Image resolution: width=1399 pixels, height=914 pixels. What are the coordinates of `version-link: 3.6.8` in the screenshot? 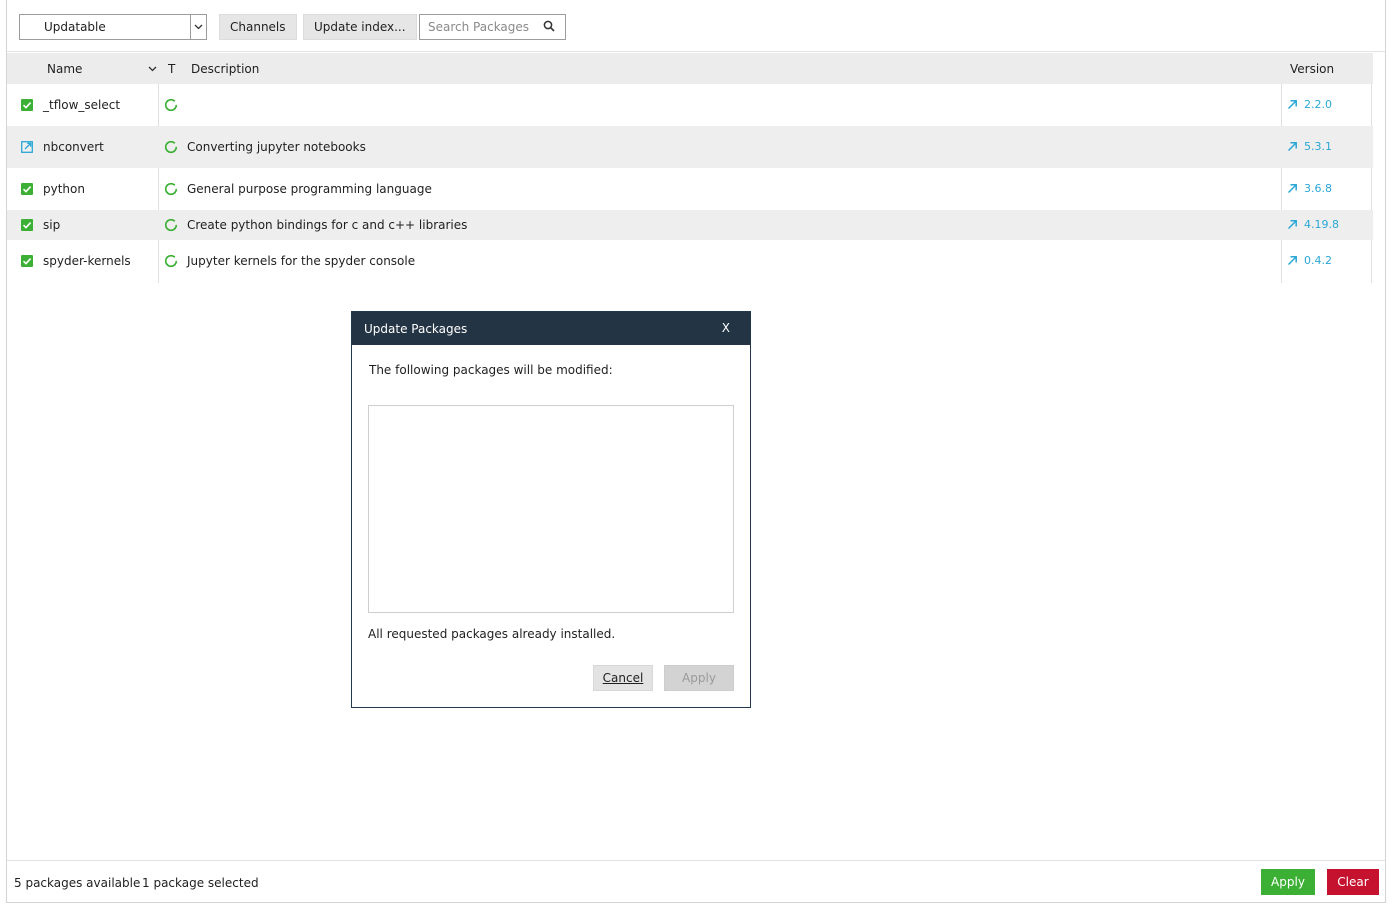 It's located at (1309, 188).